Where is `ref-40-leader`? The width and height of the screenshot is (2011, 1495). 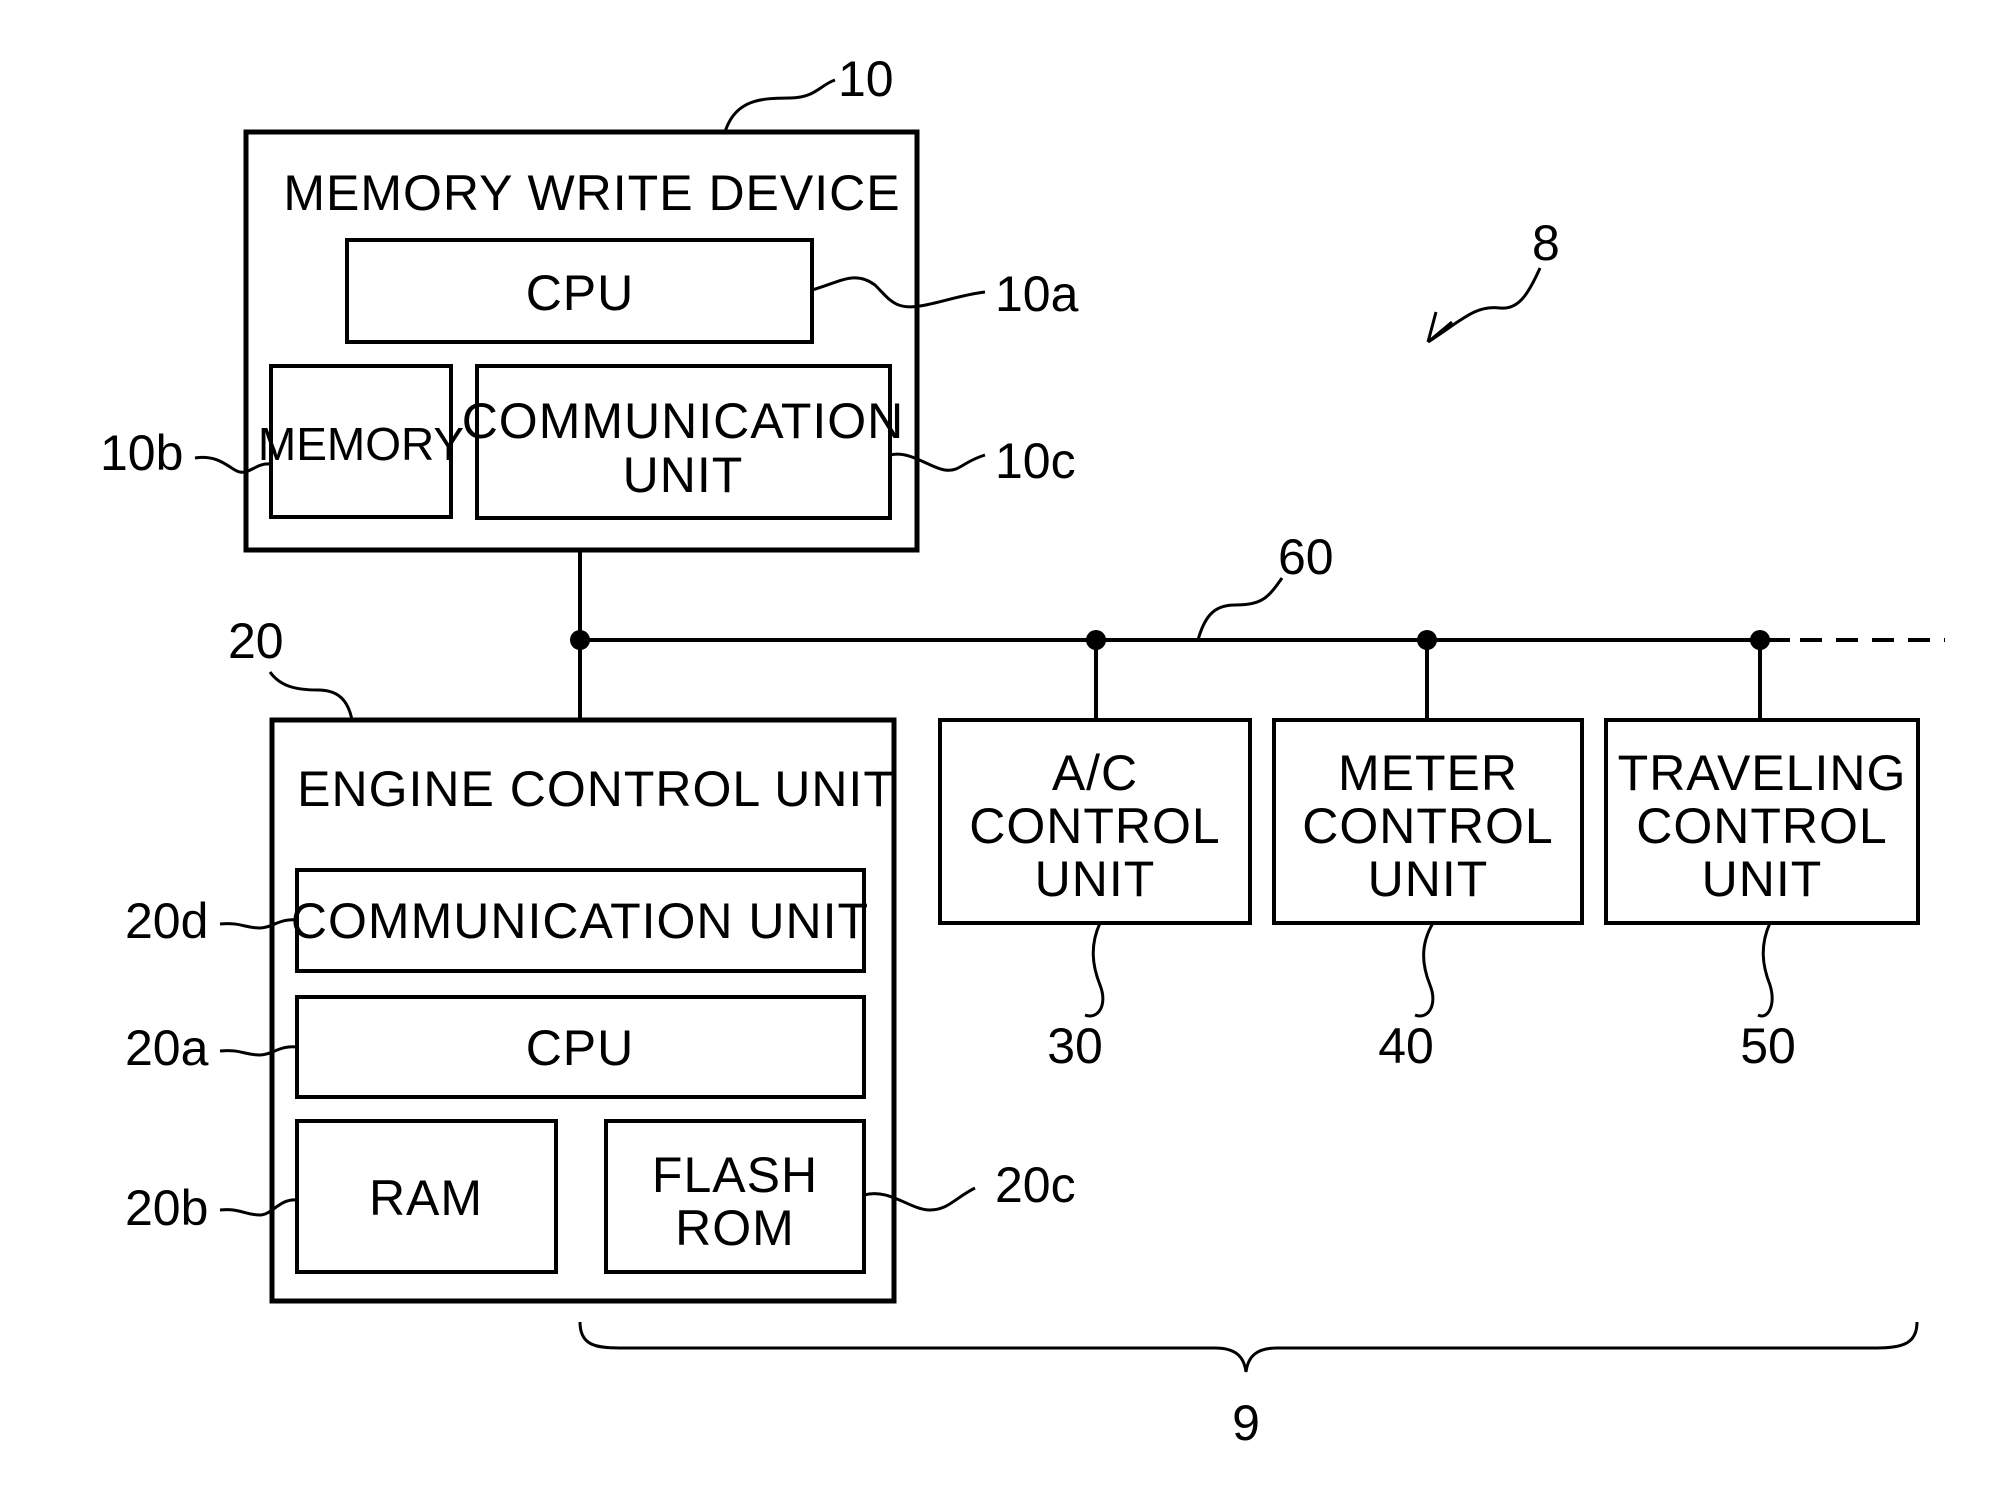
ref-40-leader is located at coordinates (1424, 970).